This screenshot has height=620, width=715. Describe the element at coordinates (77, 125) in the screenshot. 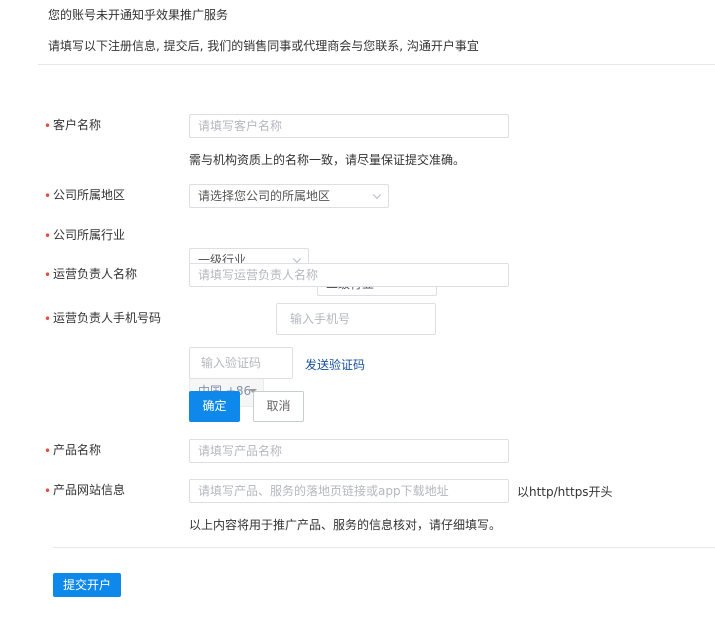

I see `customer-name-label: 客户名称` at that location.